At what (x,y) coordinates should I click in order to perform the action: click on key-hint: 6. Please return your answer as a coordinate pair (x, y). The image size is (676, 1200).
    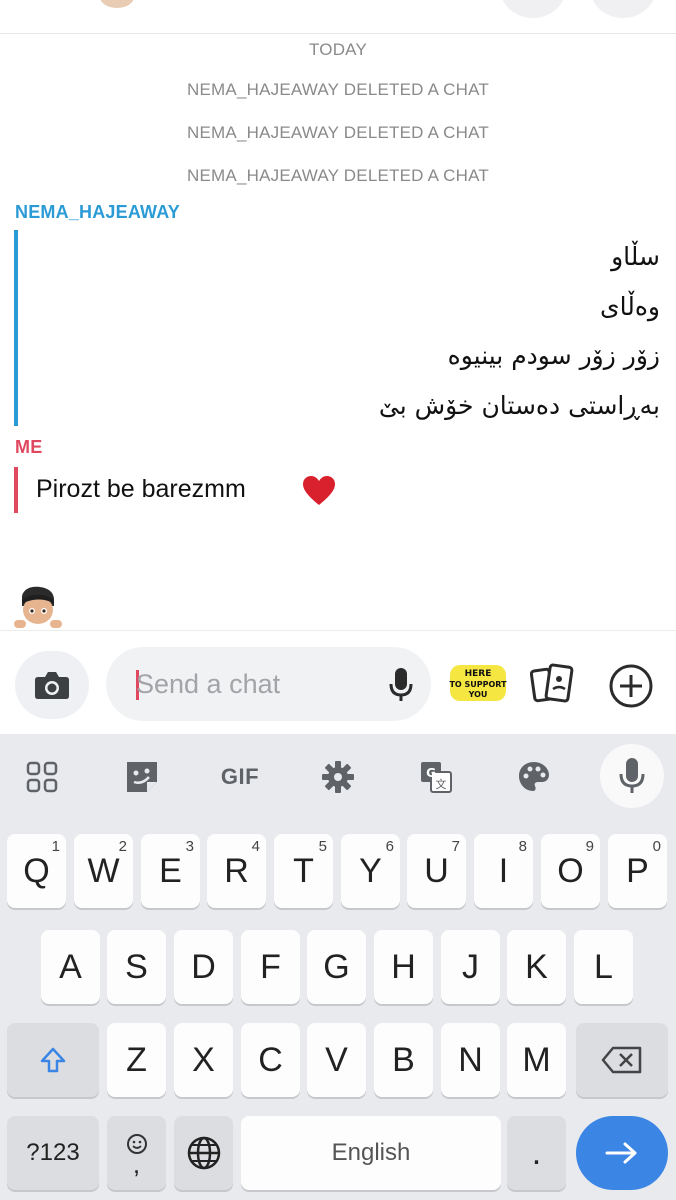
    Looking at the image, I should click on (389, 846).